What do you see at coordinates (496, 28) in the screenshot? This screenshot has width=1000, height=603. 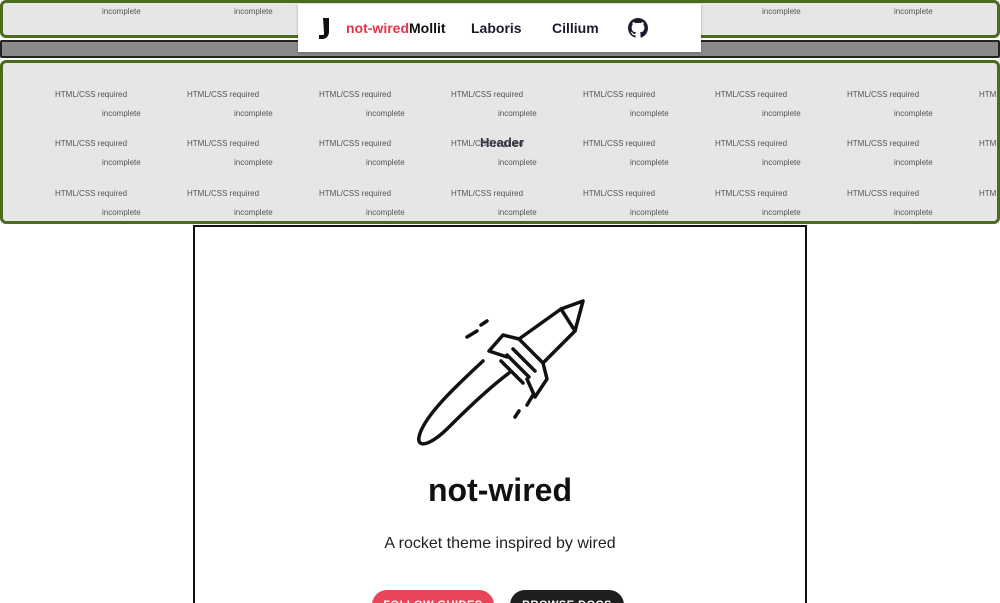 I see `nav-link-laboris: Laboris` at bounding box center [496, 28].